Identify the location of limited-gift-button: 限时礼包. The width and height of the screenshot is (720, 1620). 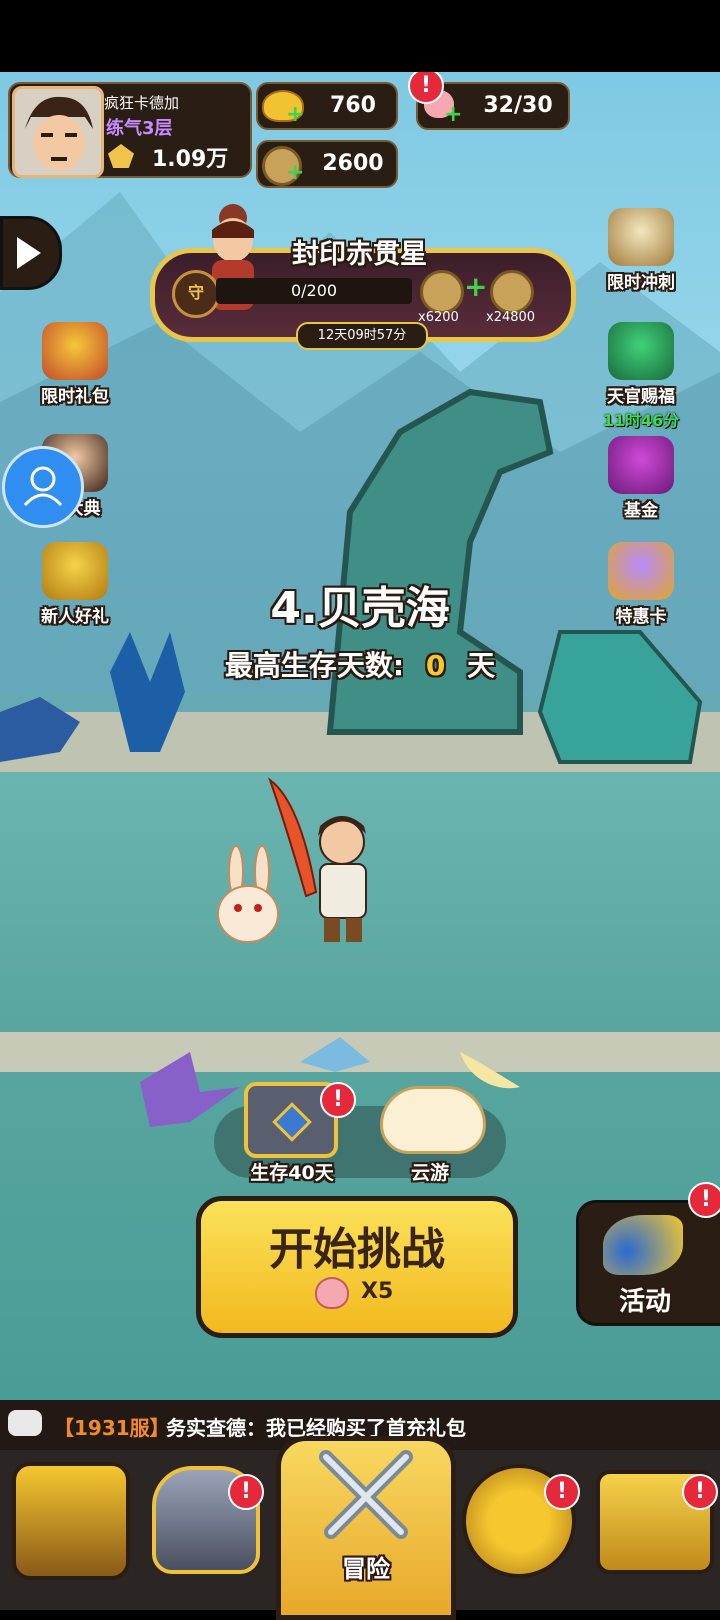
(75, 367).